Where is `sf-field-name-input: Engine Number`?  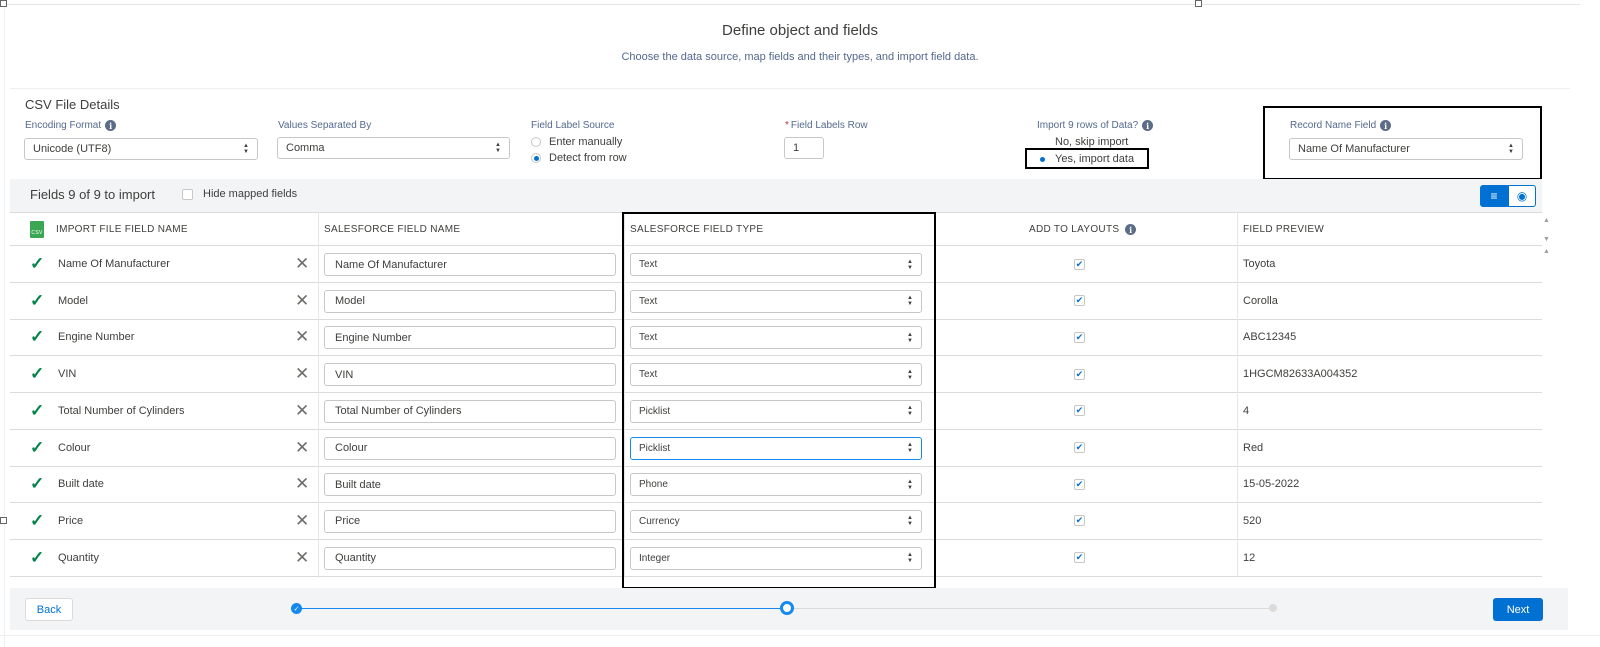
sf-field-name-input: Engine Number is located at coordinates (470, 338).